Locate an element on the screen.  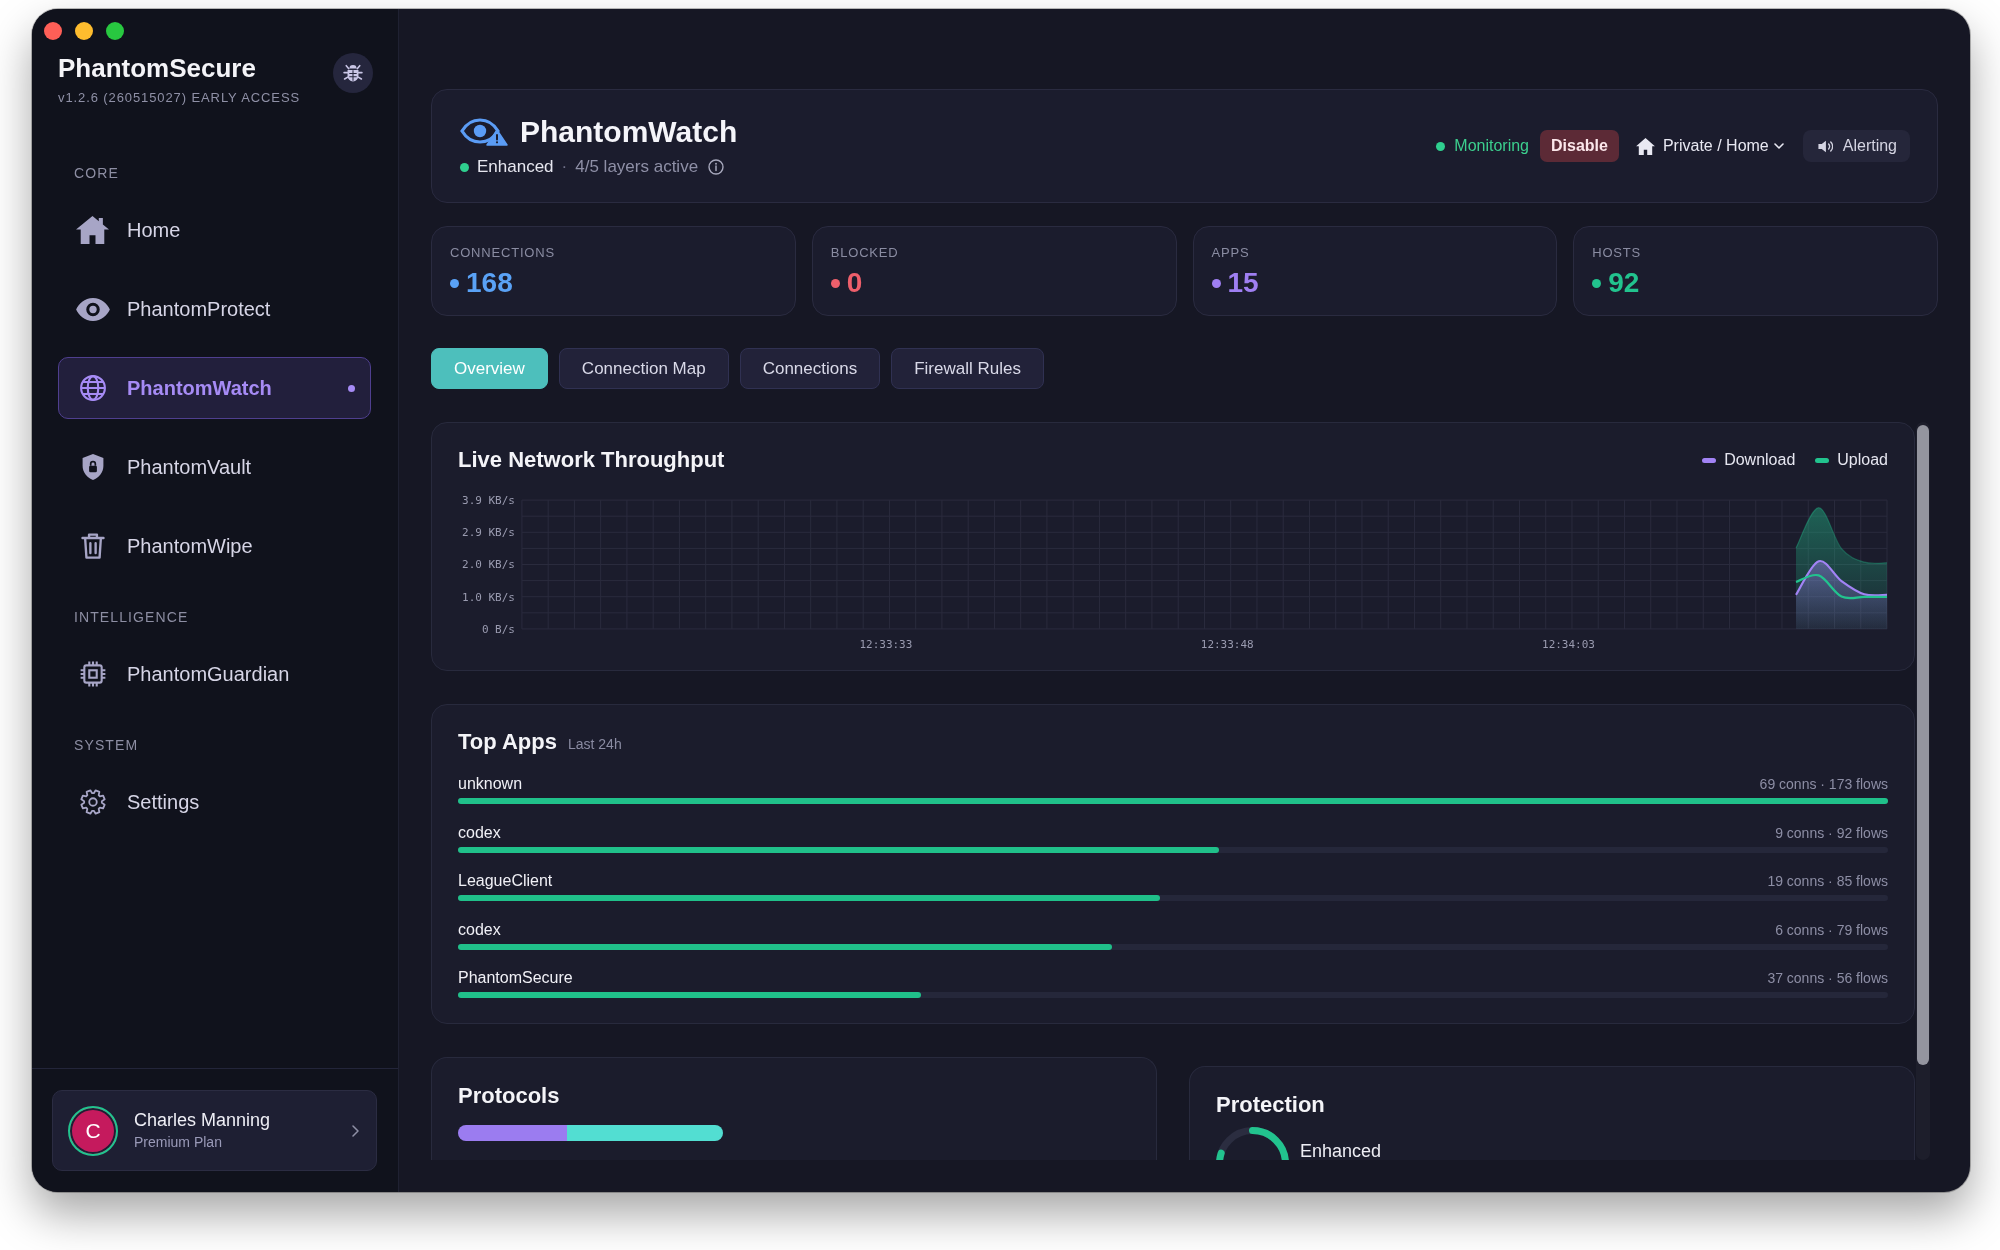
legend-label: Download is located at coordinates (1760, 460).